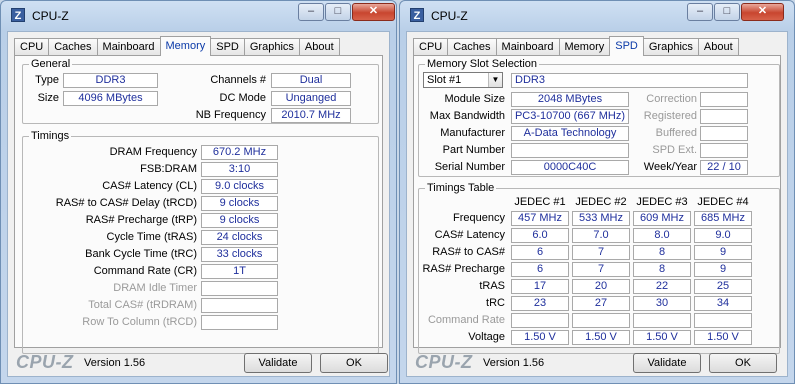 The height and width of the screenshot is (384, 795). Describe the element at coordinates (676, 133) in the screenshot. I see `buffered-label: Buffered` at that location.